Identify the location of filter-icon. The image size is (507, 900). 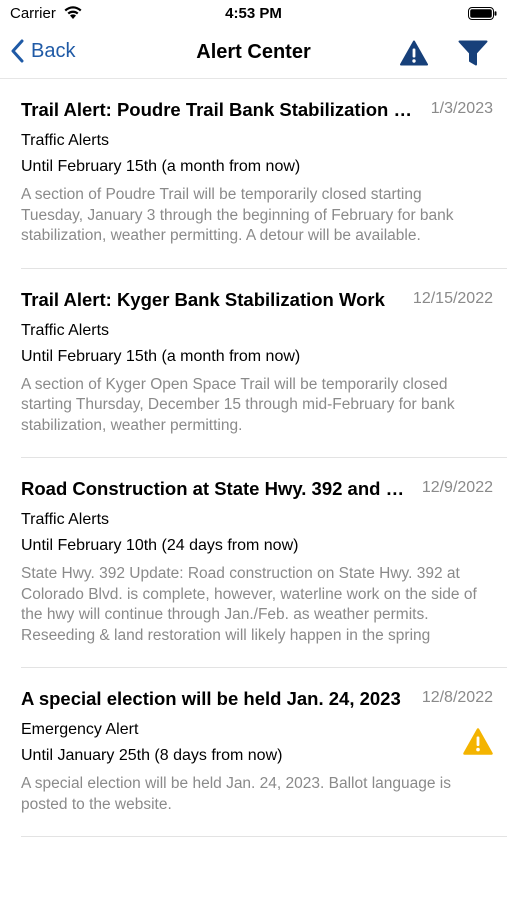
(473, 53).